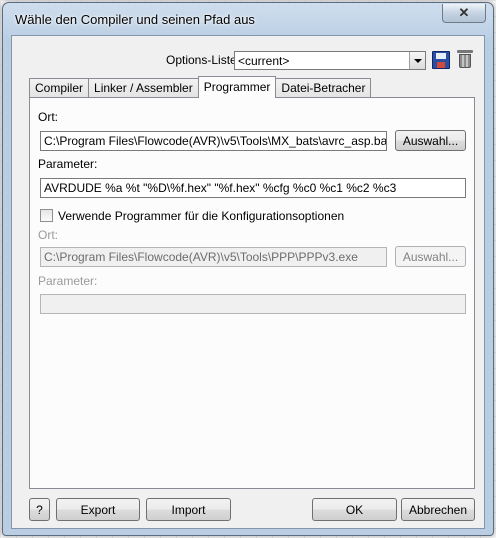  What do you see at coordinates (59, 88) in the screenshot?
I see `tab-compiler: Compiler` at bounding box center [59, 88].